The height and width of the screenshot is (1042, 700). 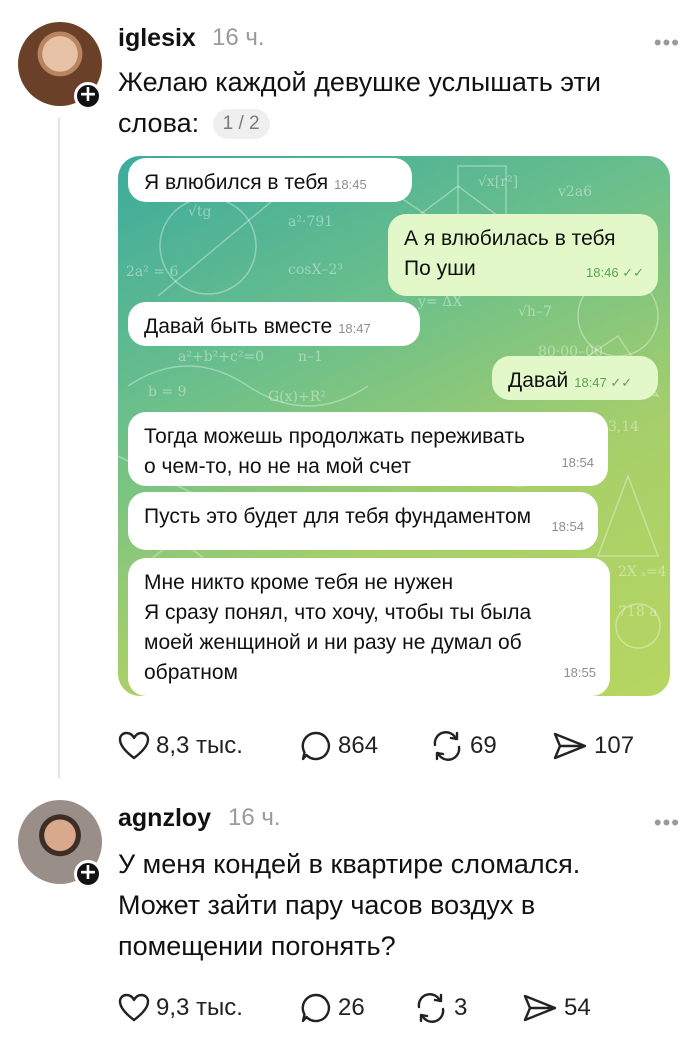 What do you see at coordinates (297, 397) in the screenshot?
I see `svg-text: G(x)+R²` at bounding box center [297, 397].